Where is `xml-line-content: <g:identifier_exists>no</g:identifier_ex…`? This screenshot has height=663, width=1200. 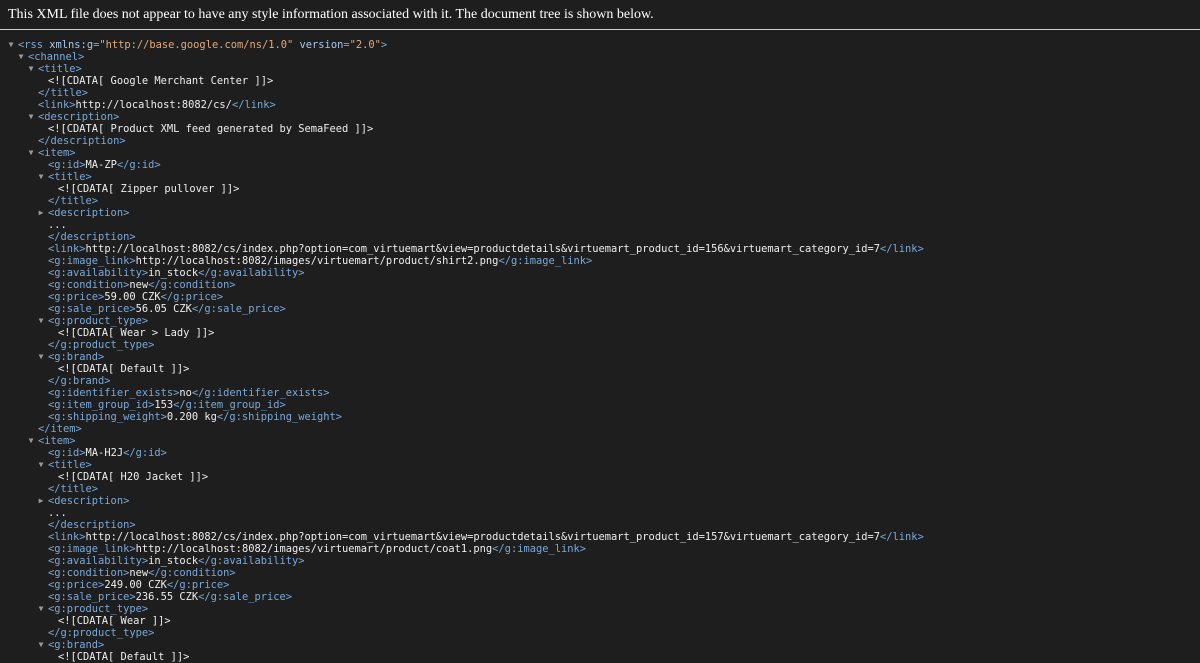 xml-line-content: <g:identifier_exists>no</g:identifier_ex… is located at coordinates (189, 393).